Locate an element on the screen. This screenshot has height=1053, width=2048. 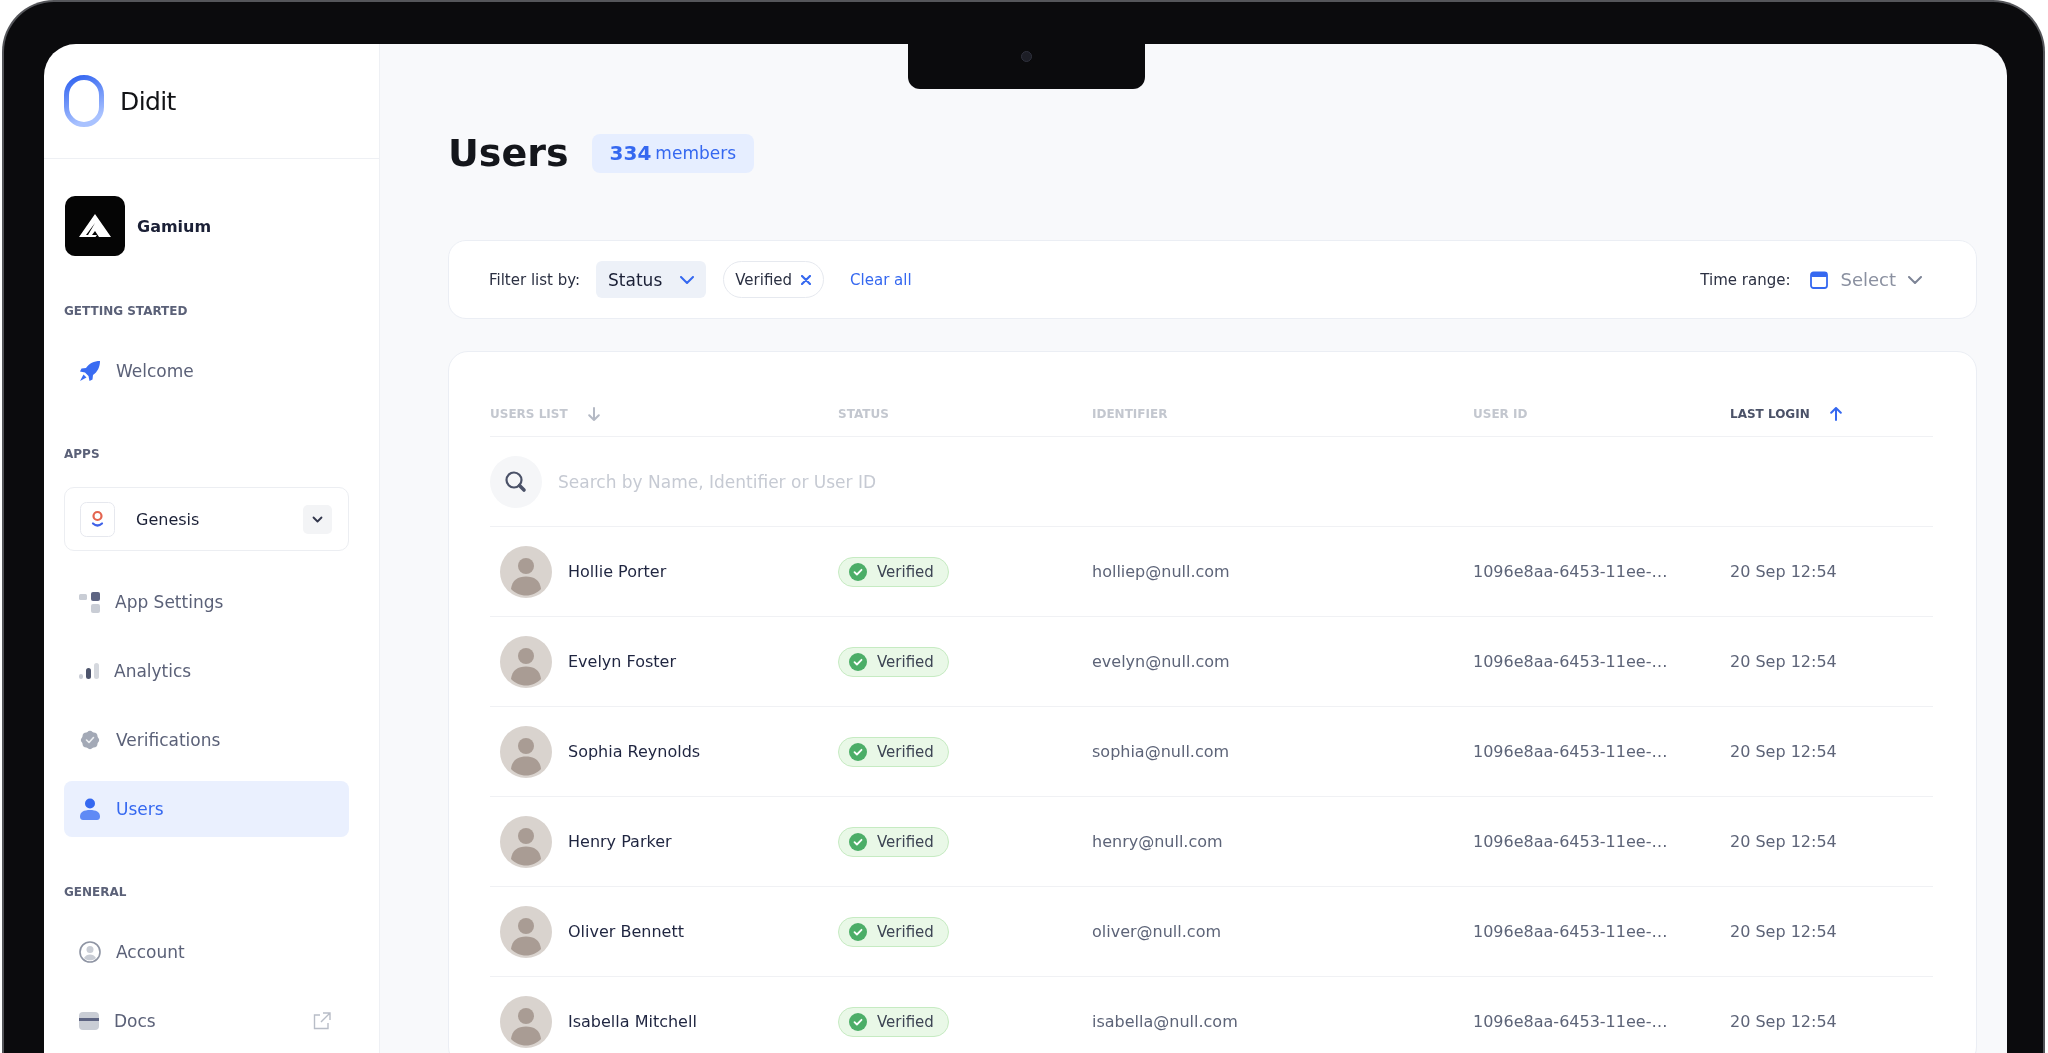
app-select: Genesis is located at coordinates (206, 519).